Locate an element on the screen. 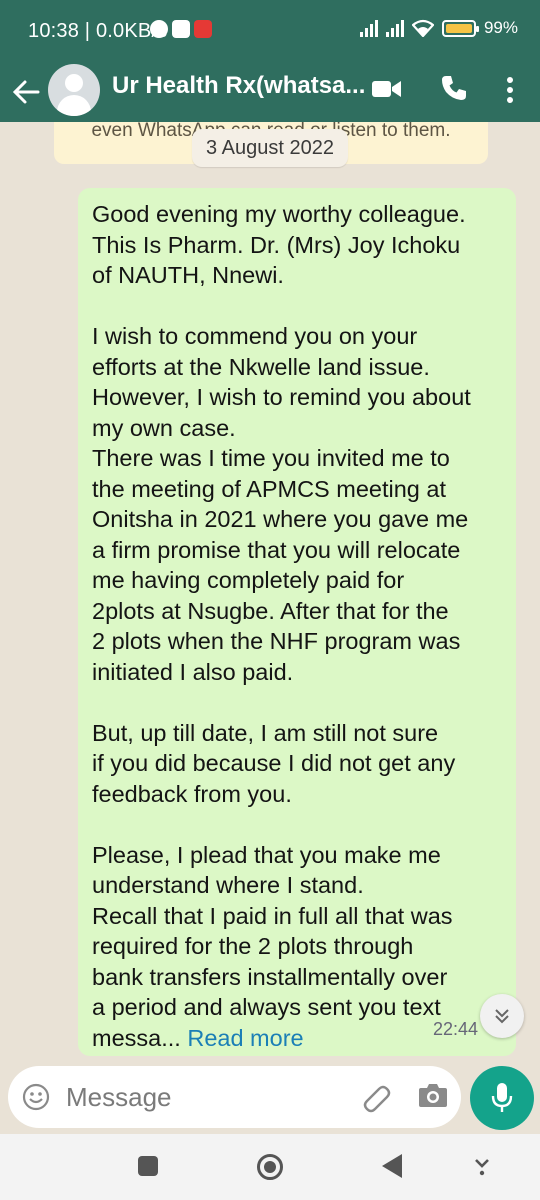 The width and height of the screenshot is (540, 1200). camera-icon is located at coordinates (433, 1095).